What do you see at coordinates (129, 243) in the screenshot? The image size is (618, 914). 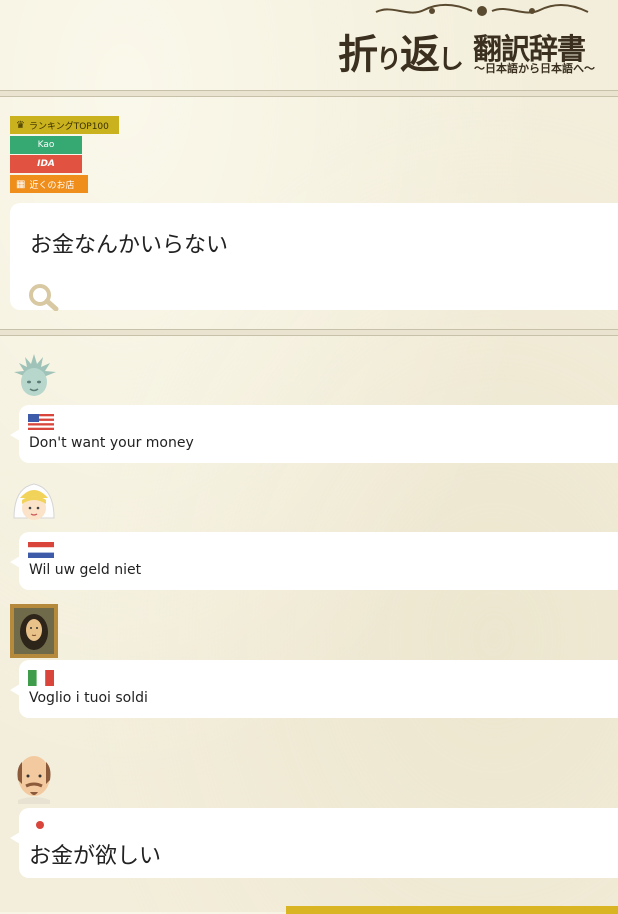 I see `input-text: お金なんかいらない` at bounding box center [129, 243].